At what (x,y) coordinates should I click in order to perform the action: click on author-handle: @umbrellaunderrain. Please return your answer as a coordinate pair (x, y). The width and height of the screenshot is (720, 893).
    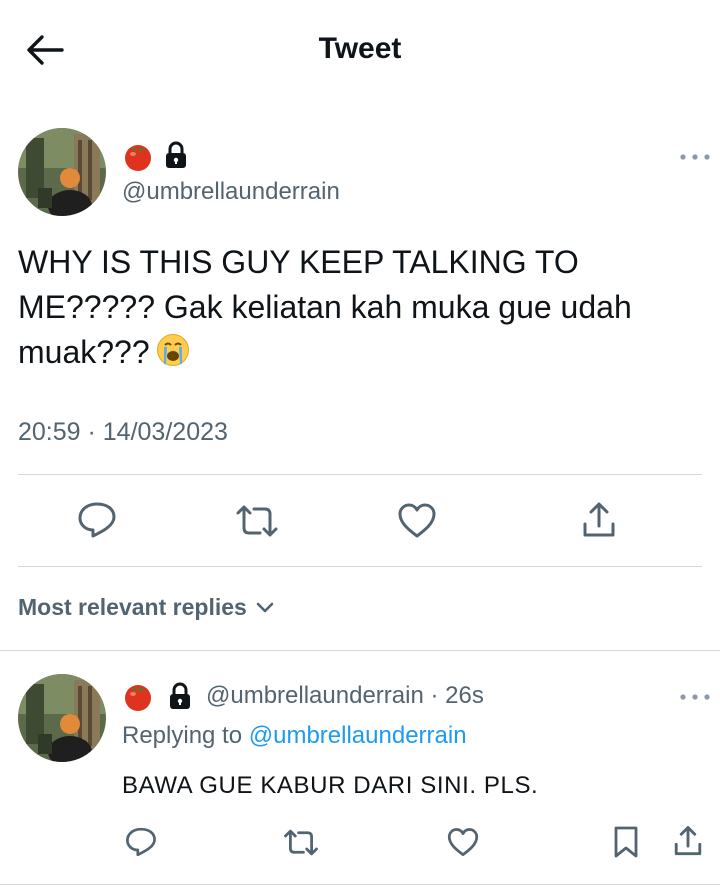
    Looking at the image, I should click on (231, 192).